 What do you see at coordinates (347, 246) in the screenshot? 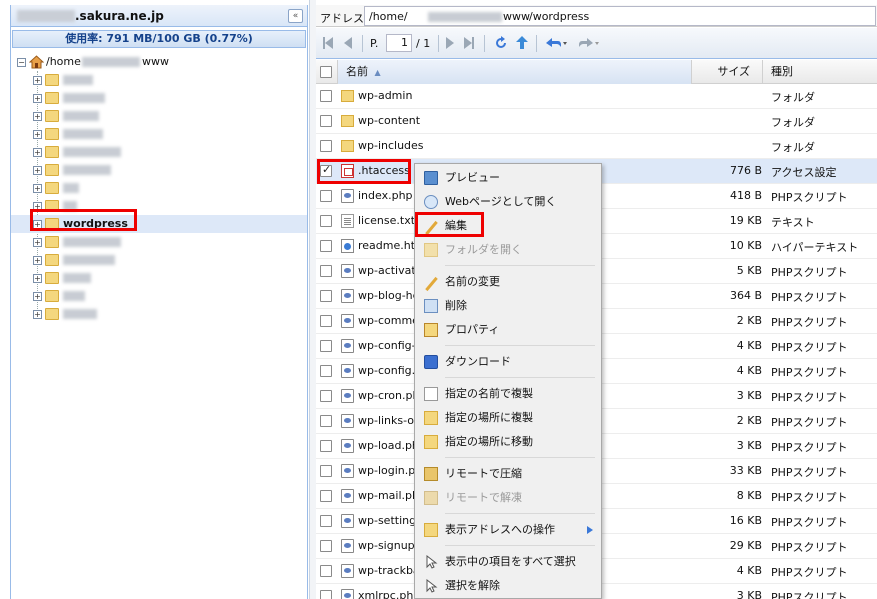
I see `html-file-icon` at bounding box center [347, 246].